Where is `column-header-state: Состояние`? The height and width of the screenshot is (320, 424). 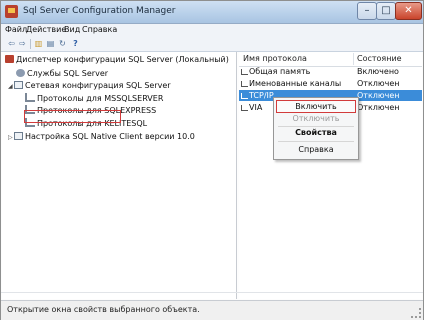
column-header-state: Состояние is located at coordinates (379, 58).